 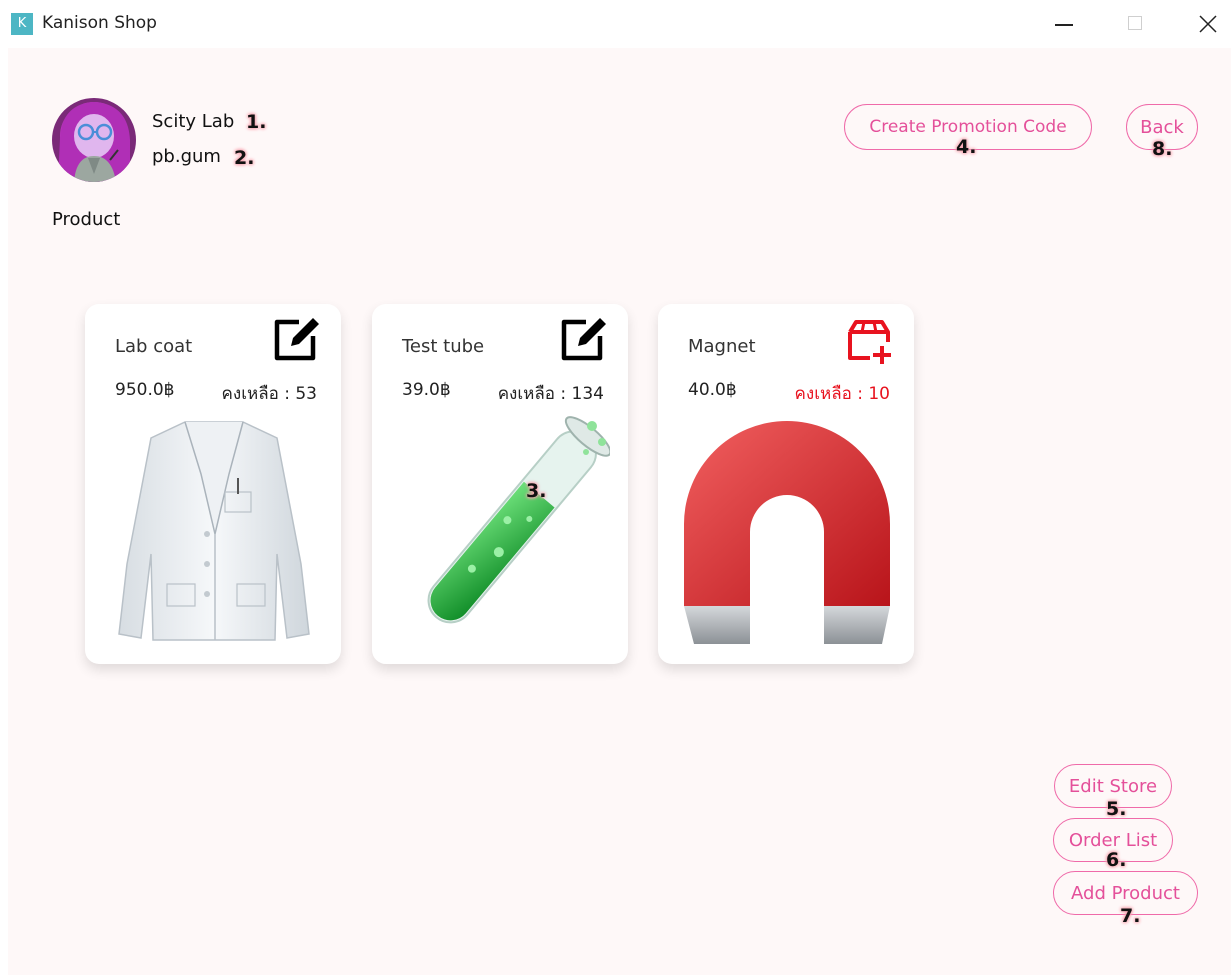 I want to click on annotation-marker-7: 7., so click(x=1130, y=916).